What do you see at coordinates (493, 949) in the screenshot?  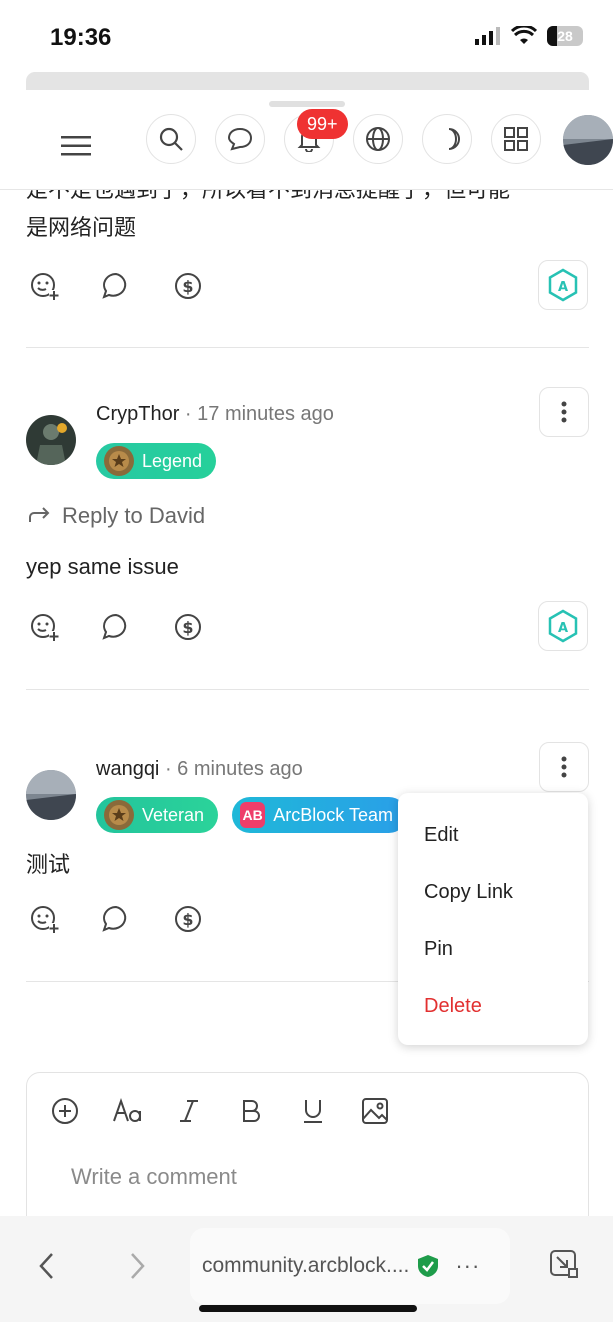 I see `menu-item-pin: Pin` at bounding box center [493, 949].